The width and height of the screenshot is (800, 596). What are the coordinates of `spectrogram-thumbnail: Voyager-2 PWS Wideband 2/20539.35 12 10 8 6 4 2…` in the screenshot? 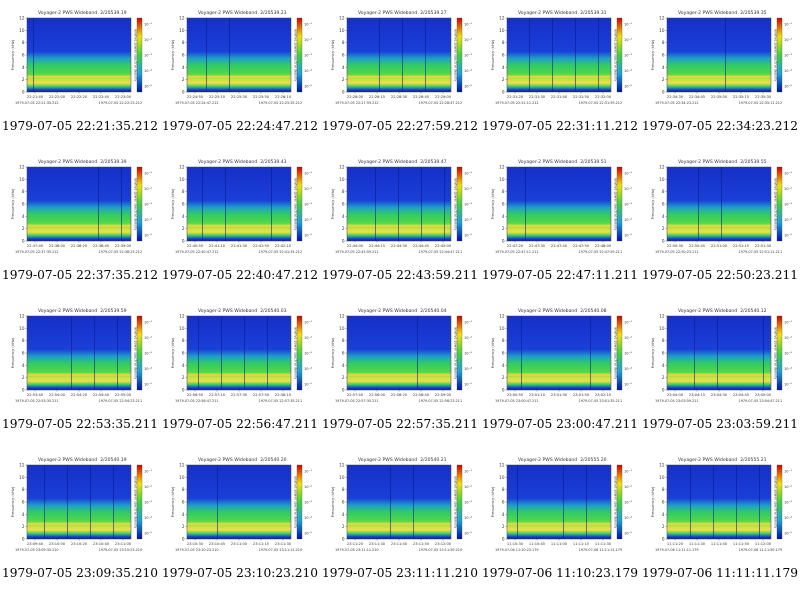 It's located at (720, 60).